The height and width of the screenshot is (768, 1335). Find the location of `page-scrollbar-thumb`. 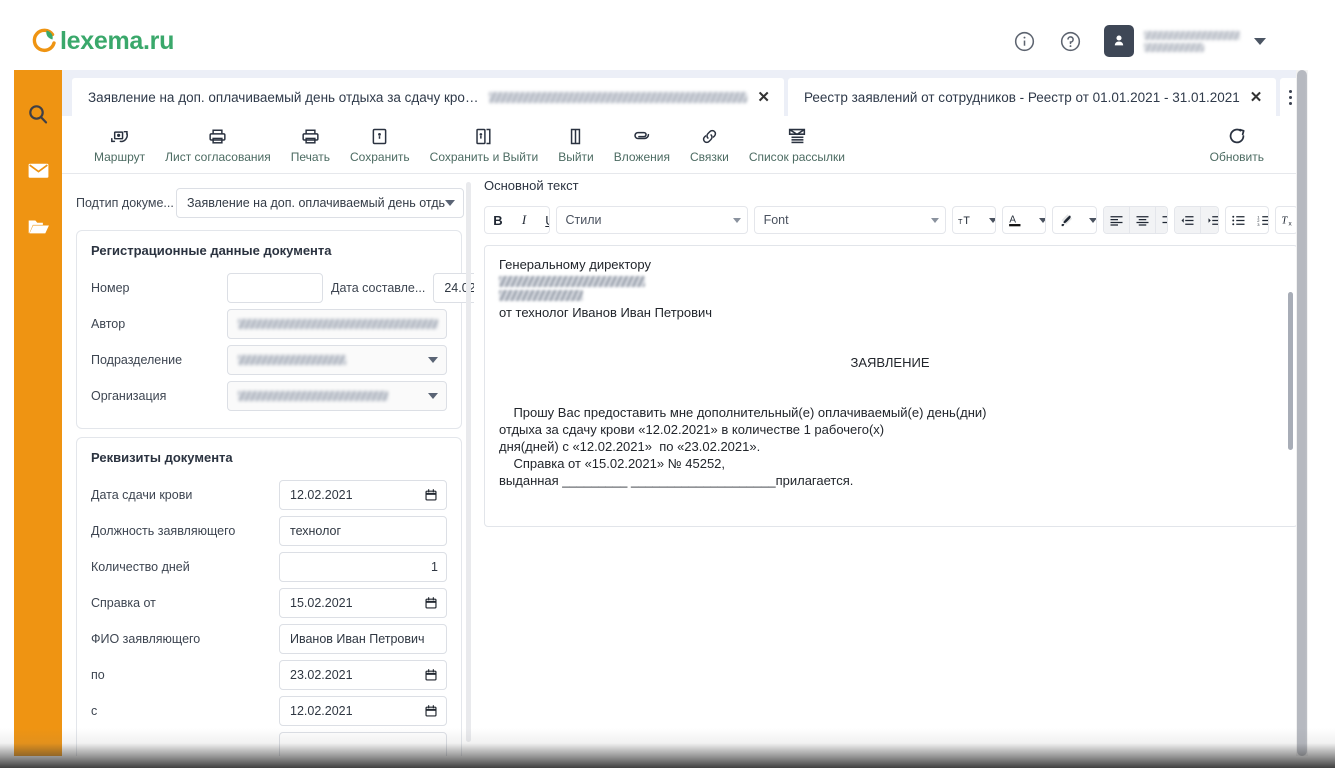

page-scrollbar-thumb is located at coordinates (1302, 413).